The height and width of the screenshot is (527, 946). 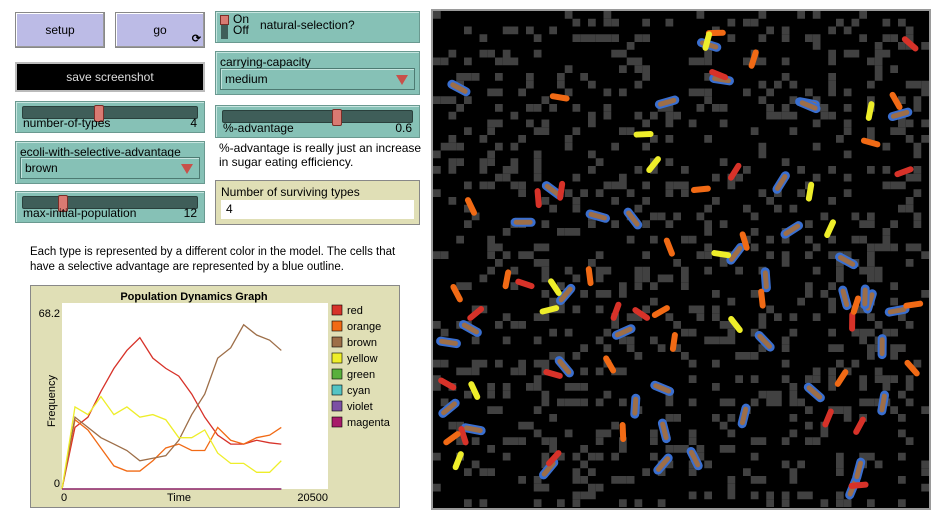 I want to click on ecoli-with-selective-advantage-chooser: ecoli-with-selective-advantage brown, so click(x=110, y=162).